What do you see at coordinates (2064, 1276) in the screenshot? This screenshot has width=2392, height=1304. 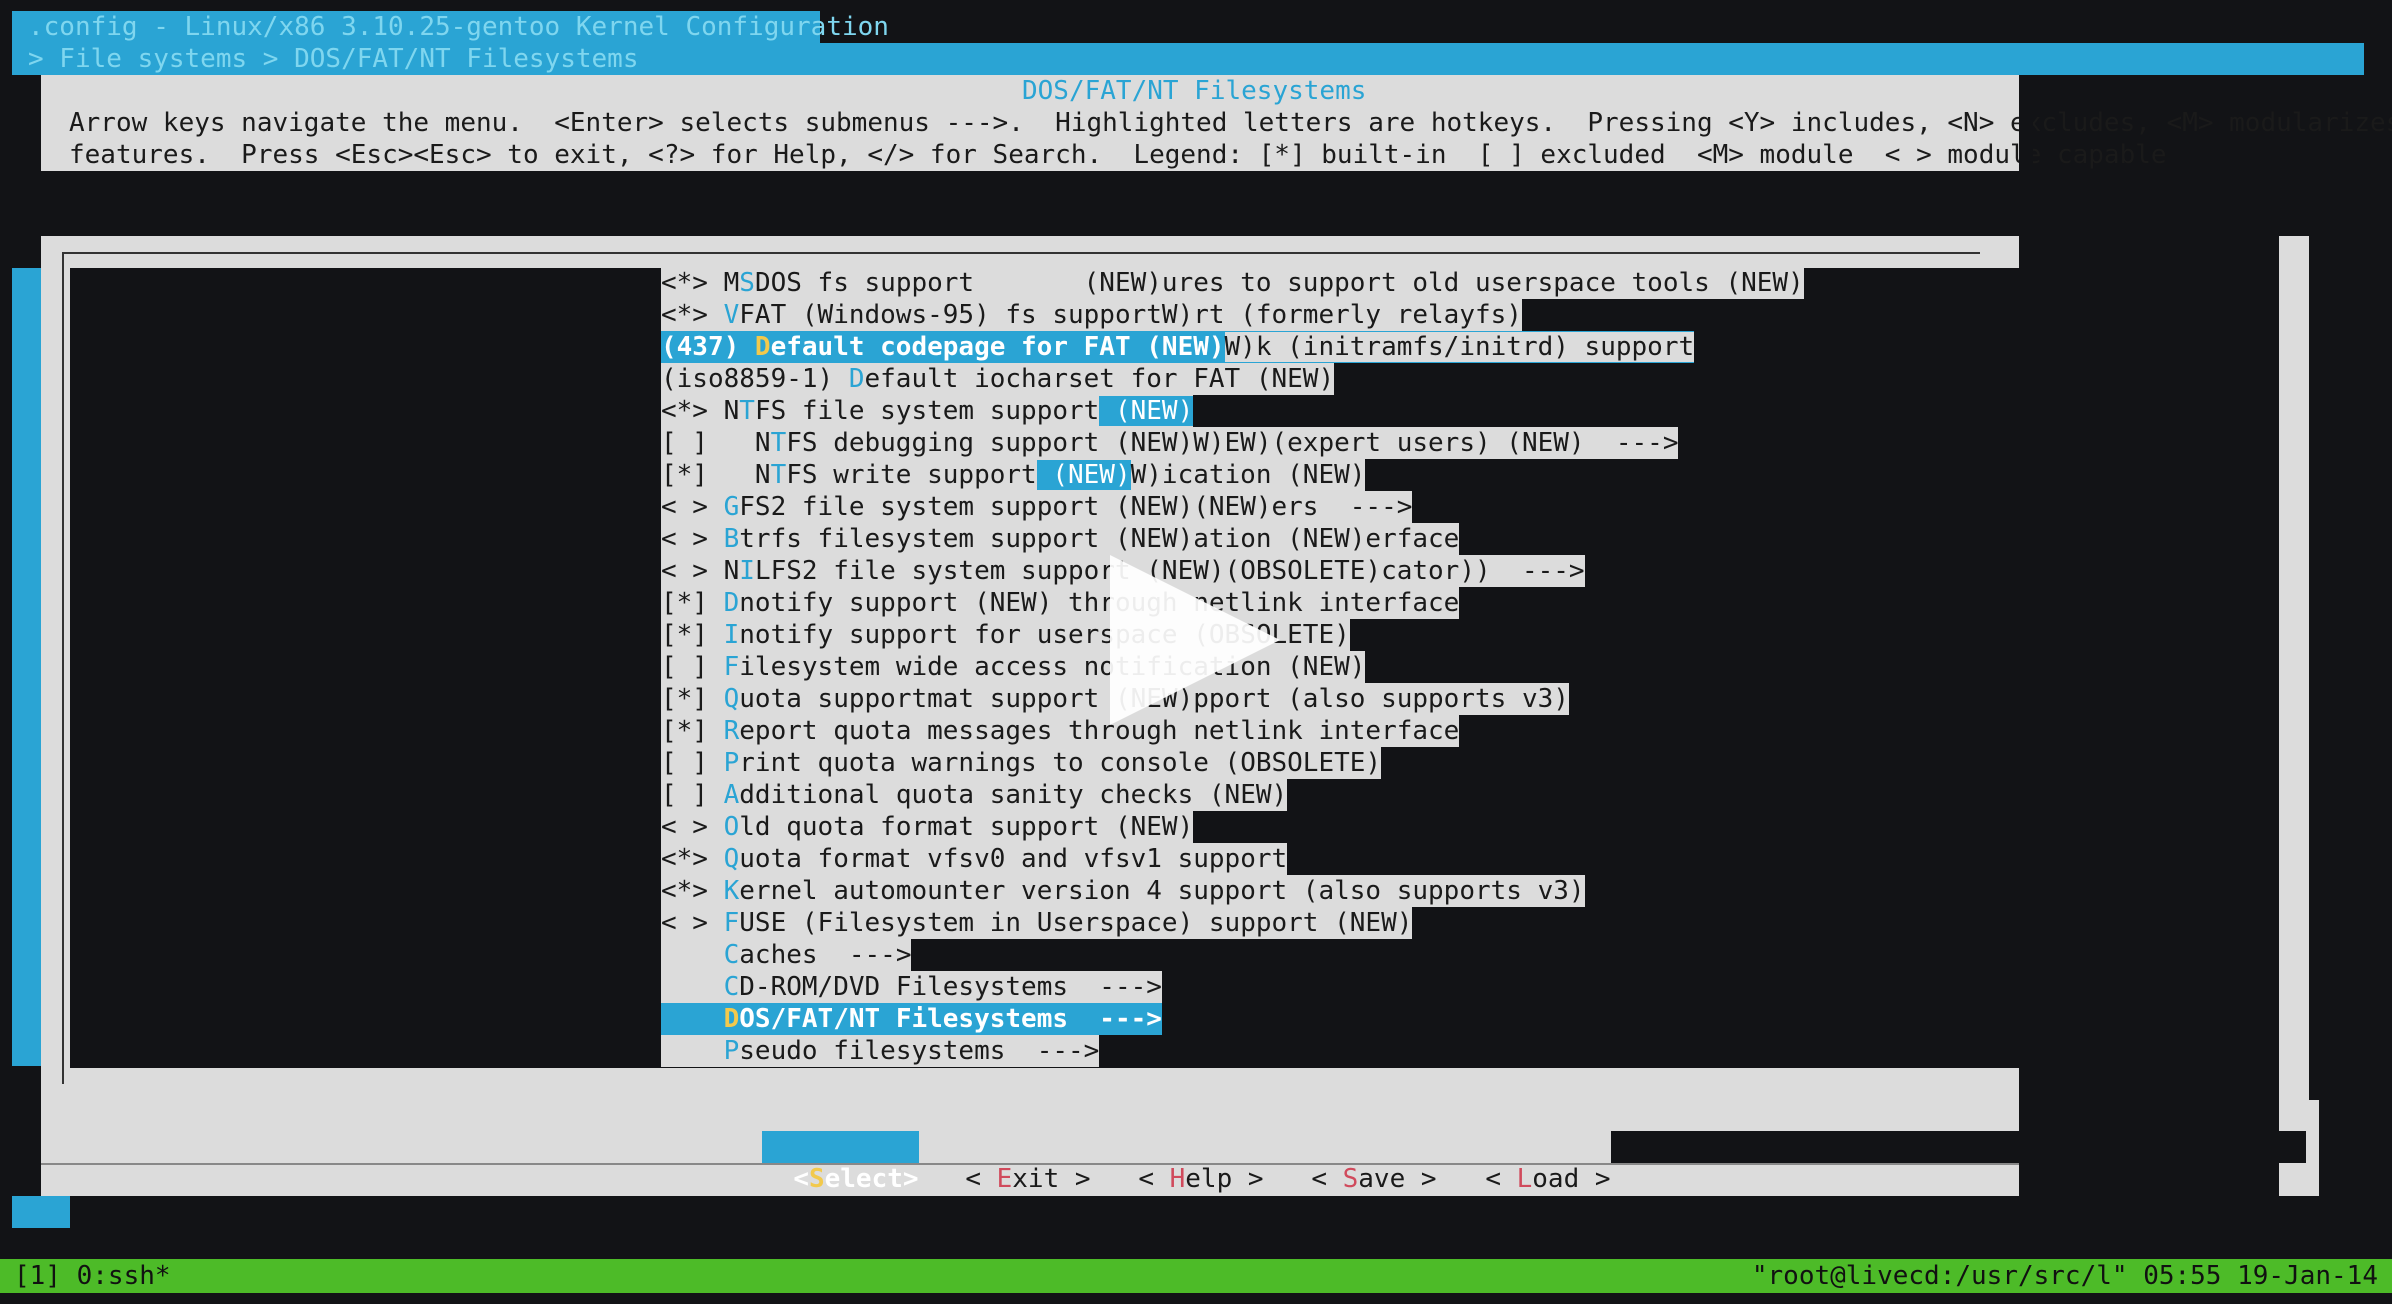 I see `status-host-time: "root@livecd:/usr/src/l" 05:55 19-Jan-14` at bounding box center [2064, 1276].